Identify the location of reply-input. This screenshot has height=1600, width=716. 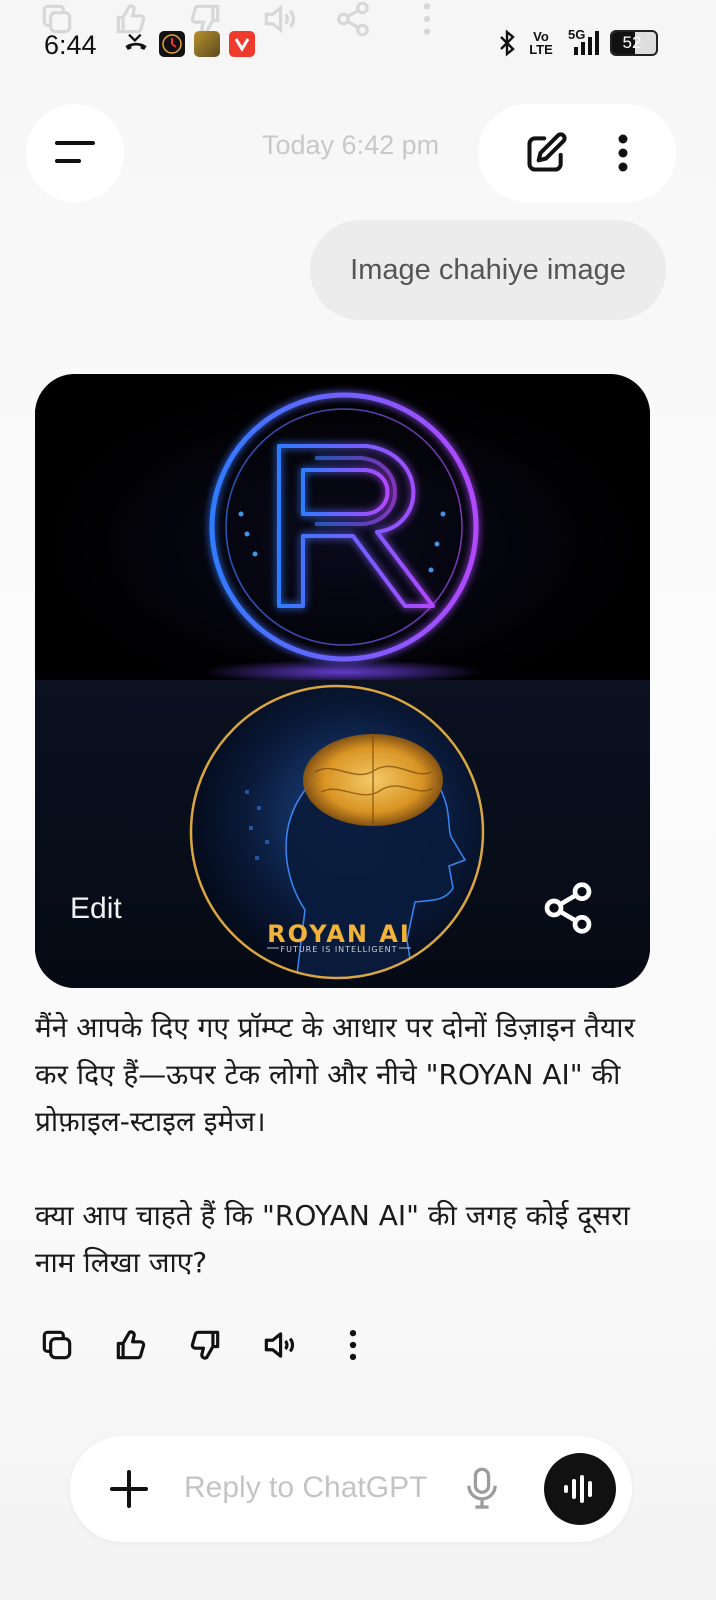
(314, 1488).